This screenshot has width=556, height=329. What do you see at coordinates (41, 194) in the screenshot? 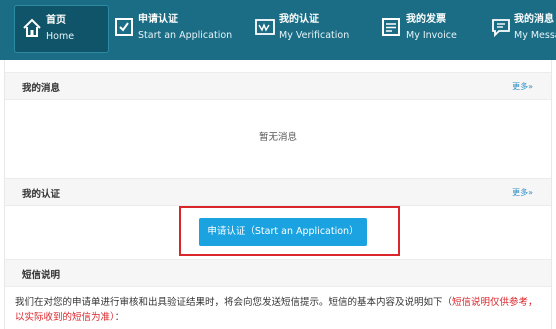
I see `verification-section-title: 我的认证` at bounding box center [41, 194].